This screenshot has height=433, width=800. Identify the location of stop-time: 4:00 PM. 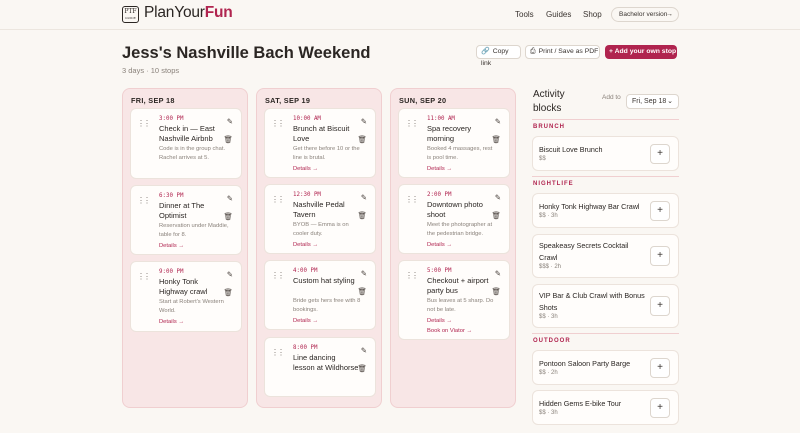
(305, 271).